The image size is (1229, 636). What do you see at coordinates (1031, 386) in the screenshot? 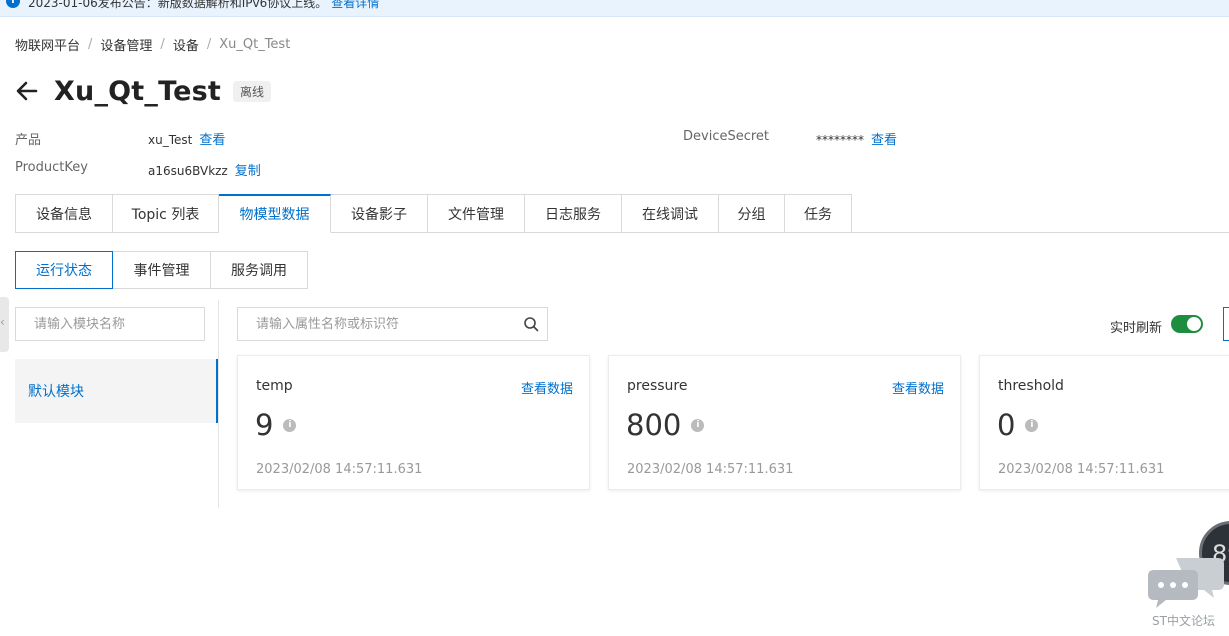
I see `property-name: threshold` at bounding box center [1031, 386].